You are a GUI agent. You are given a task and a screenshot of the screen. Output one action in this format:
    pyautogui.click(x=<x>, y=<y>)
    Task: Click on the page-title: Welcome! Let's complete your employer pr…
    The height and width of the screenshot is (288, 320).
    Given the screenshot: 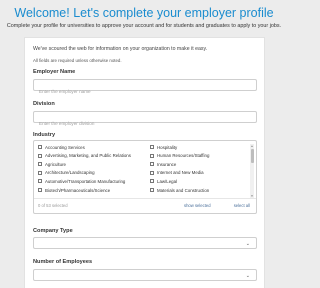 What is the action you would take?
    pyautogui.click(x=144, y=13)
    